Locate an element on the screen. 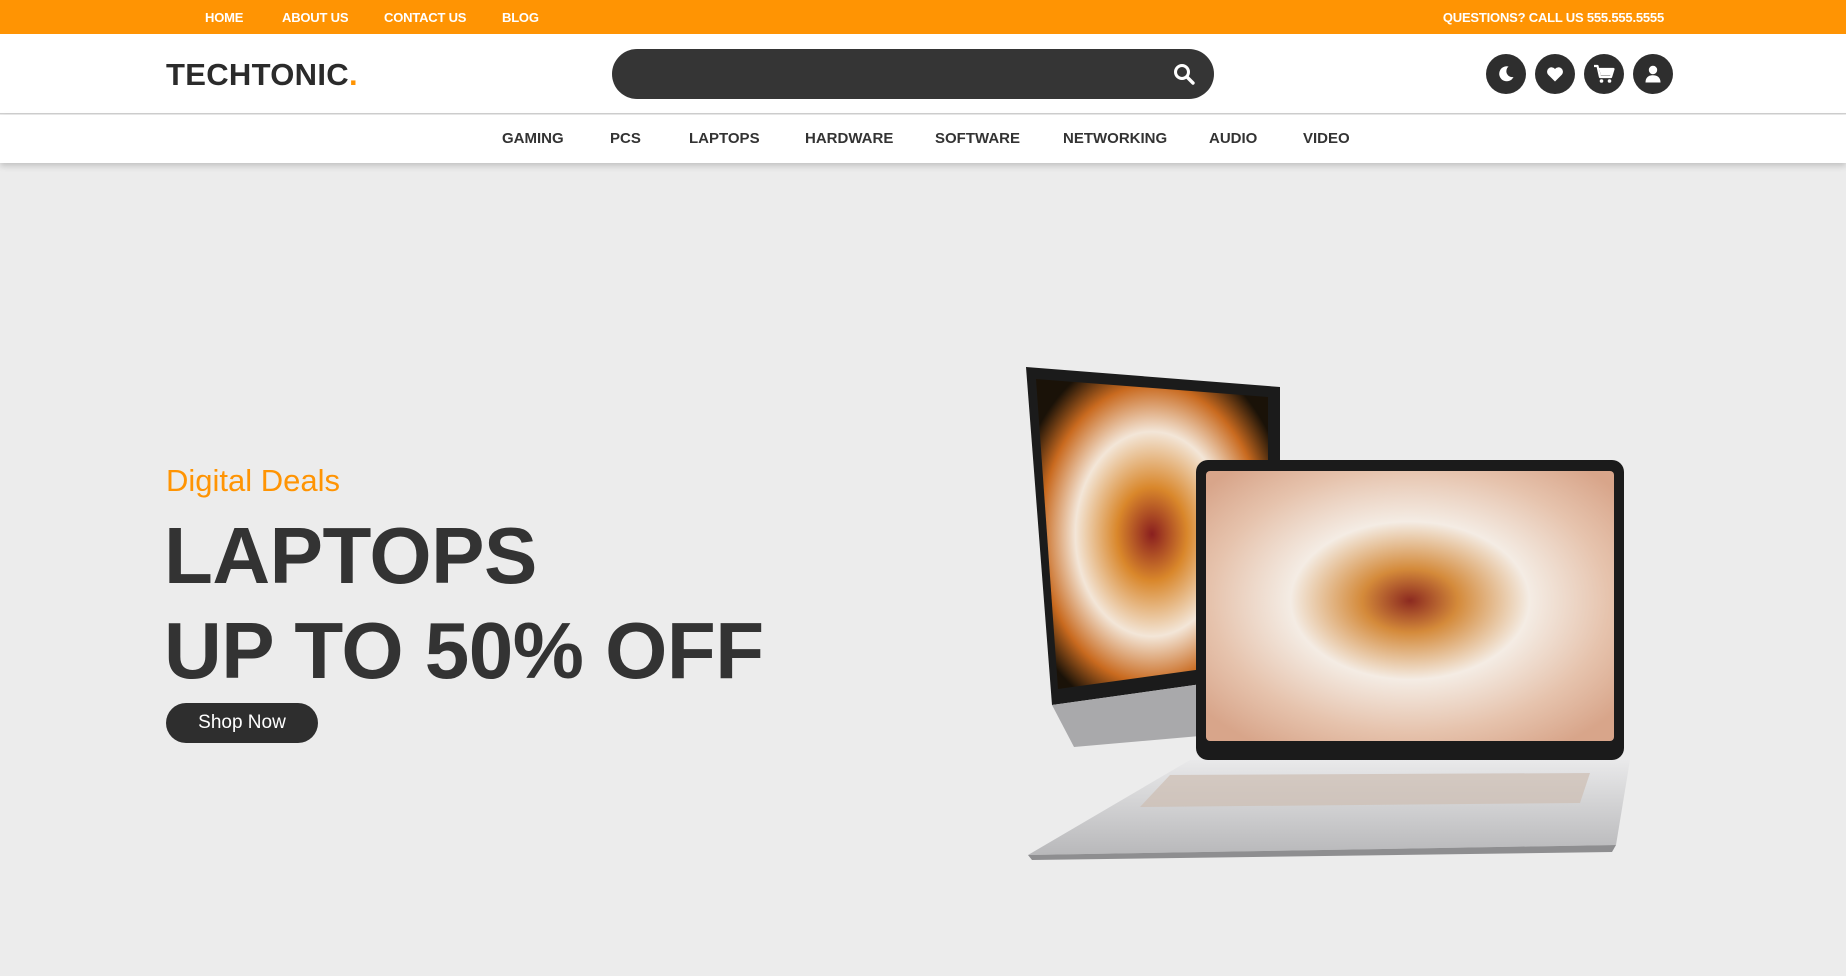 This screenshot has width=1846, height=976. search-icon is located at coordinates (1184, 74).